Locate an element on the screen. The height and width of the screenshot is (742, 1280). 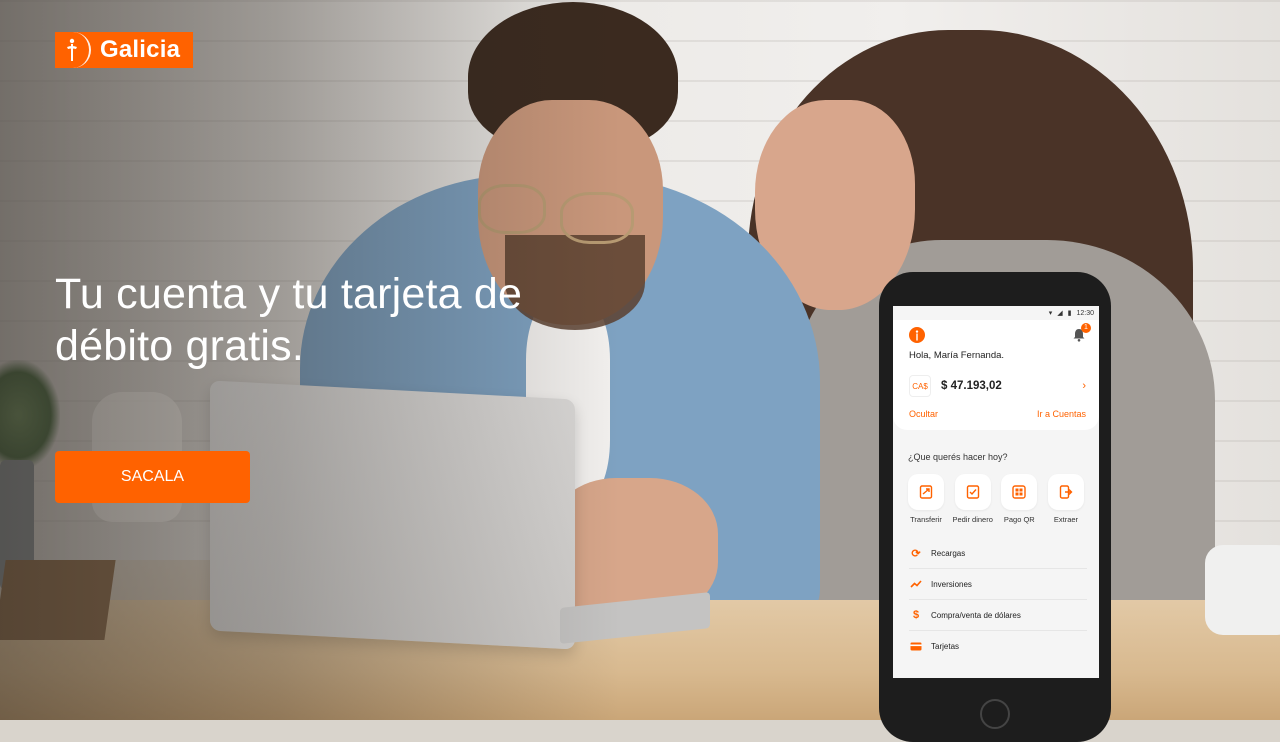
galicia-cross-icon is located at coordinates (73, 50).